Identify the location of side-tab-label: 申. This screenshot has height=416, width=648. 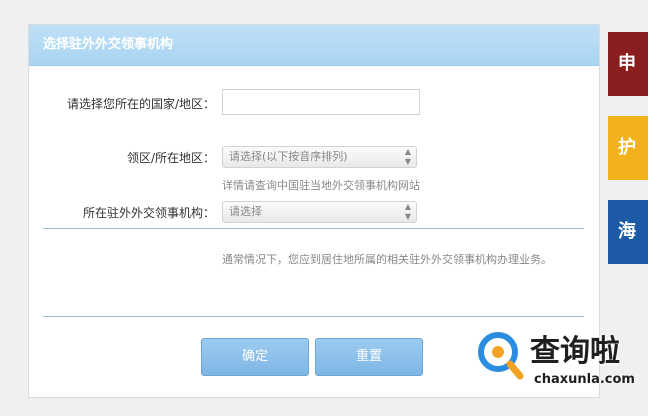
(627, 63).